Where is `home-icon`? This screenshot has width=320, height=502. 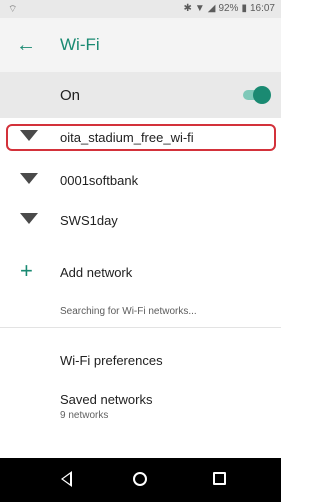 home-icon is located at coordinates (140, 479).